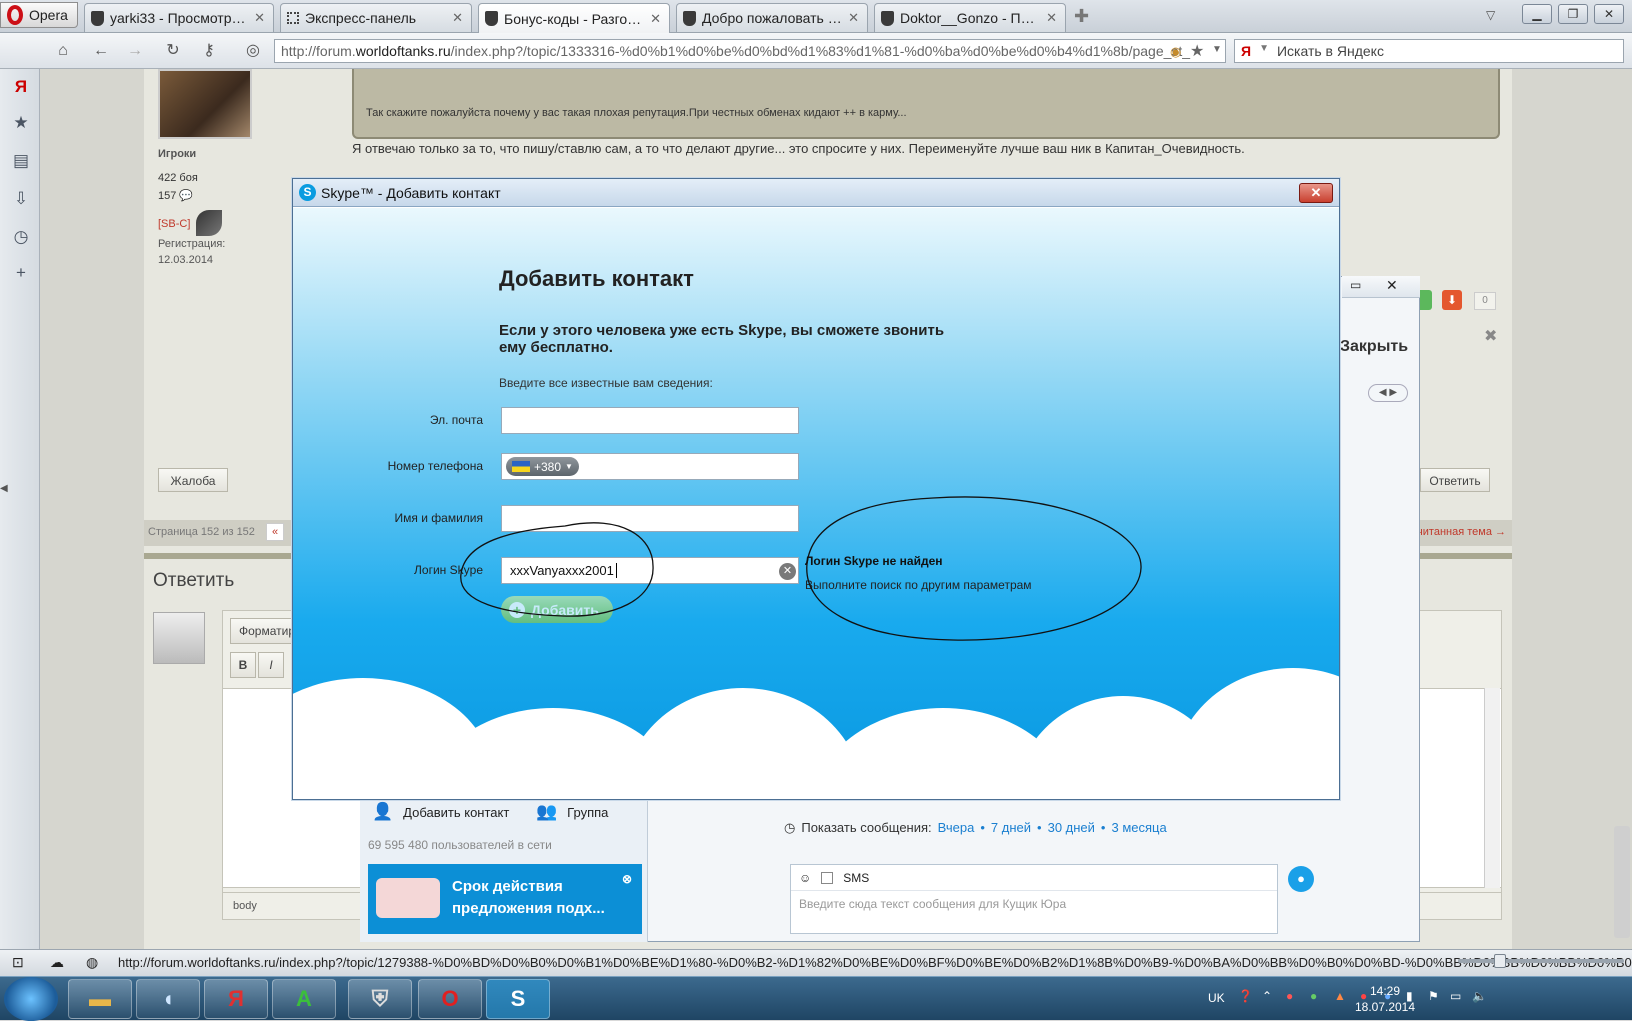 The width and height of the screenshot is (1632, 1021). I want to click on panel-toggle-icon: ⊡, so click(18, 962).